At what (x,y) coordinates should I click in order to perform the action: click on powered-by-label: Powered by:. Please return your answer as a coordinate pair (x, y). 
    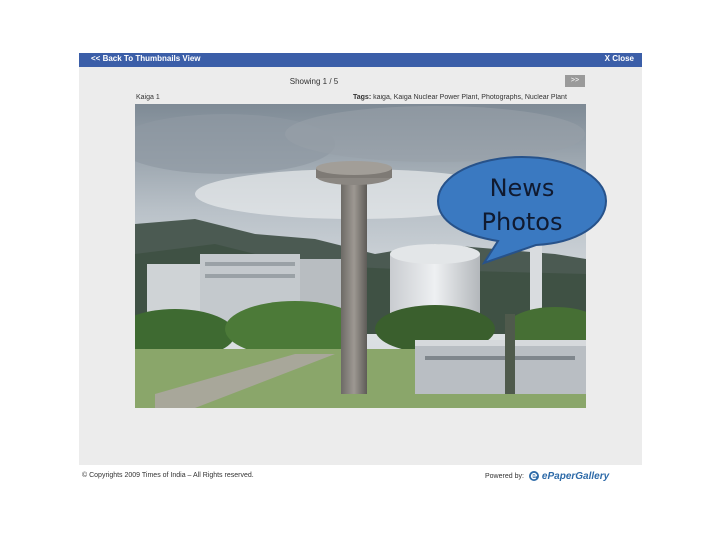
    Looking at the image, I should click on (504, 476).